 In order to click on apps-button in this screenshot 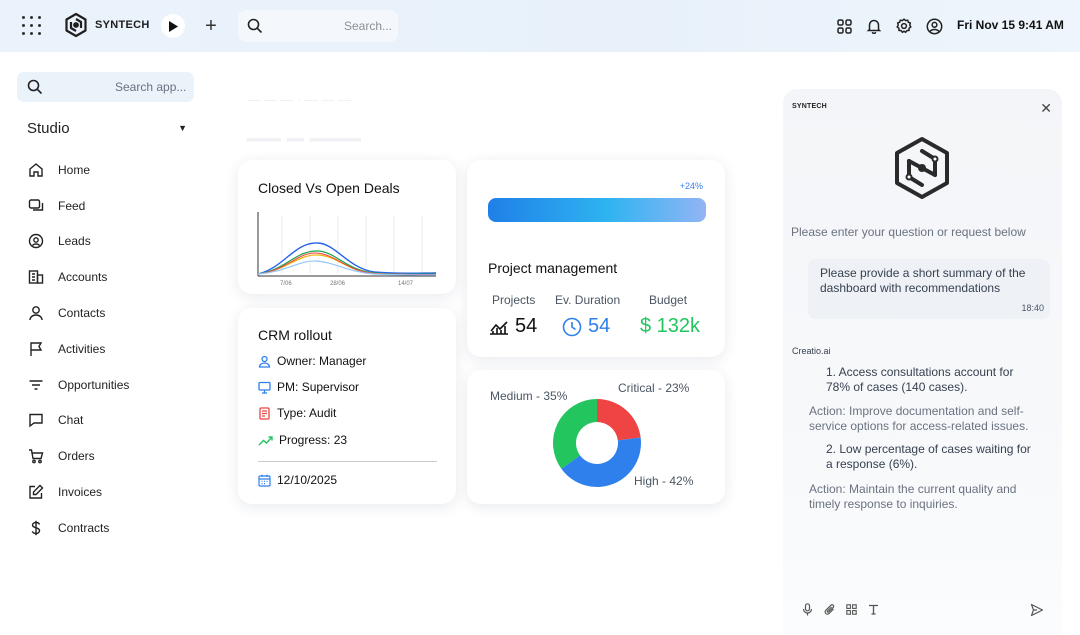, I will do `click(851, 609)`.